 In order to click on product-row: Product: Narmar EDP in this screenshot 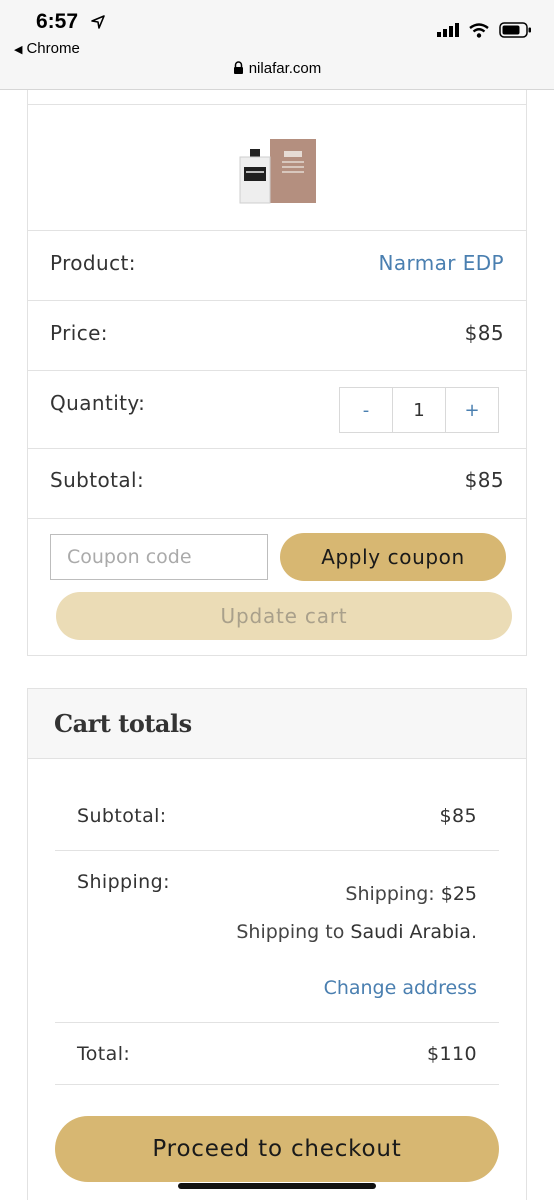, I will do `click(277, 266)`.